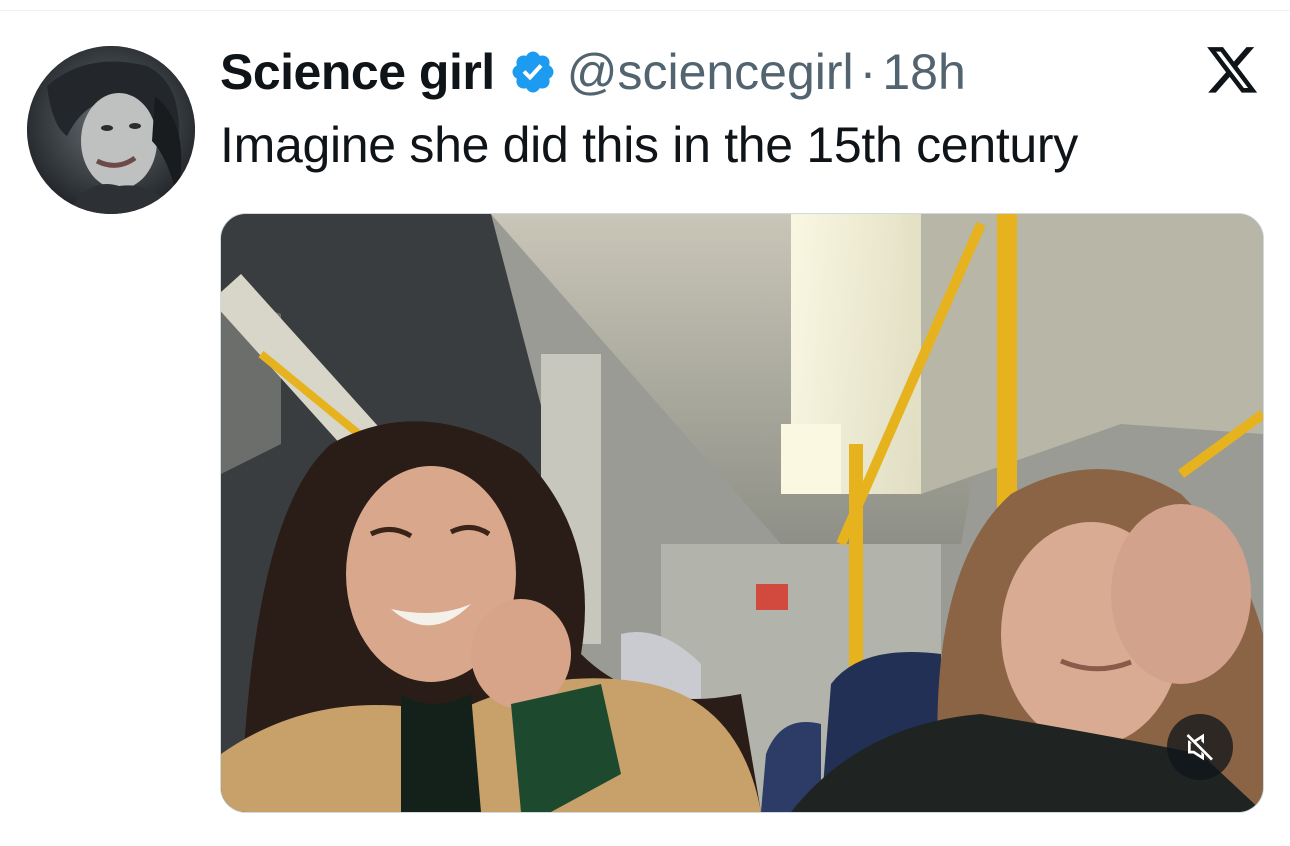 Image resolution: width=1290 pixels, height=846 pixels. Describe the element at coordinates (710, 72) in the screenshot. I see `author-handle: @sciencegirl` at that location.